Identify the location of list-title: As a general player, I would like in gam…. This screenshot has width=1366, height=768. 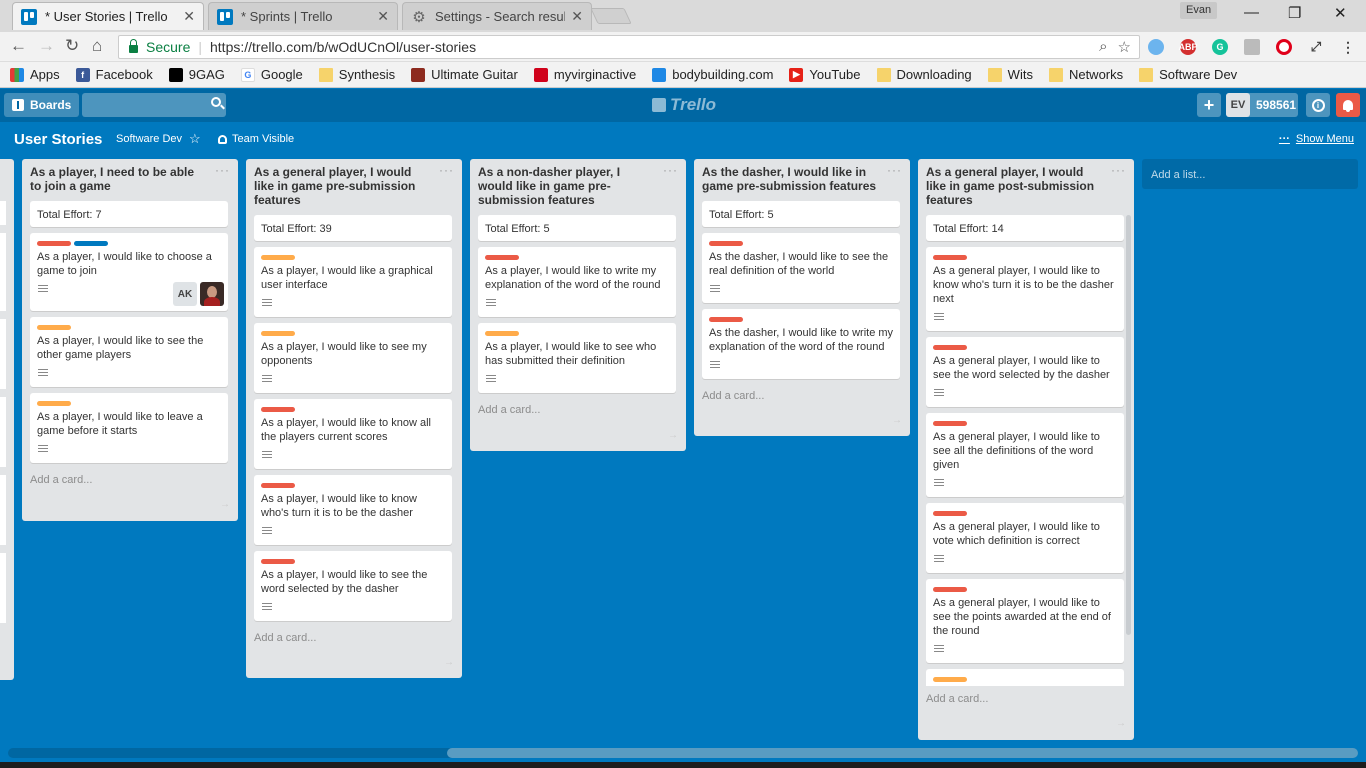
(342, 186).